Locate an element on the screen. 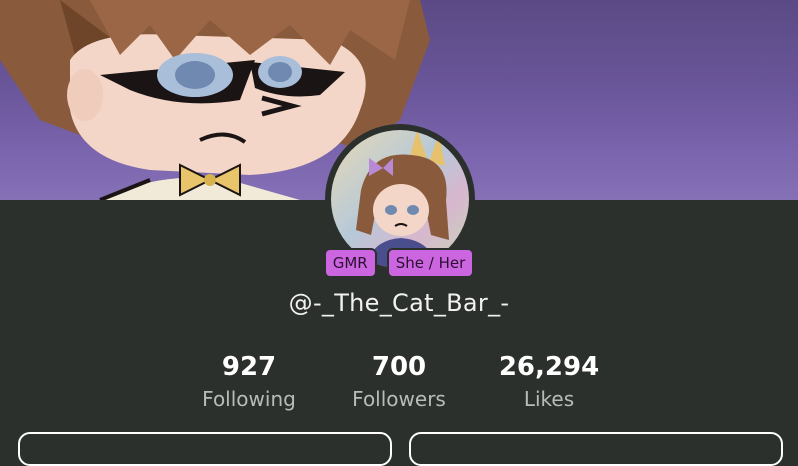 The image size is (798, 466). stat-following: 927 Following is located at coordinates (249, 382).